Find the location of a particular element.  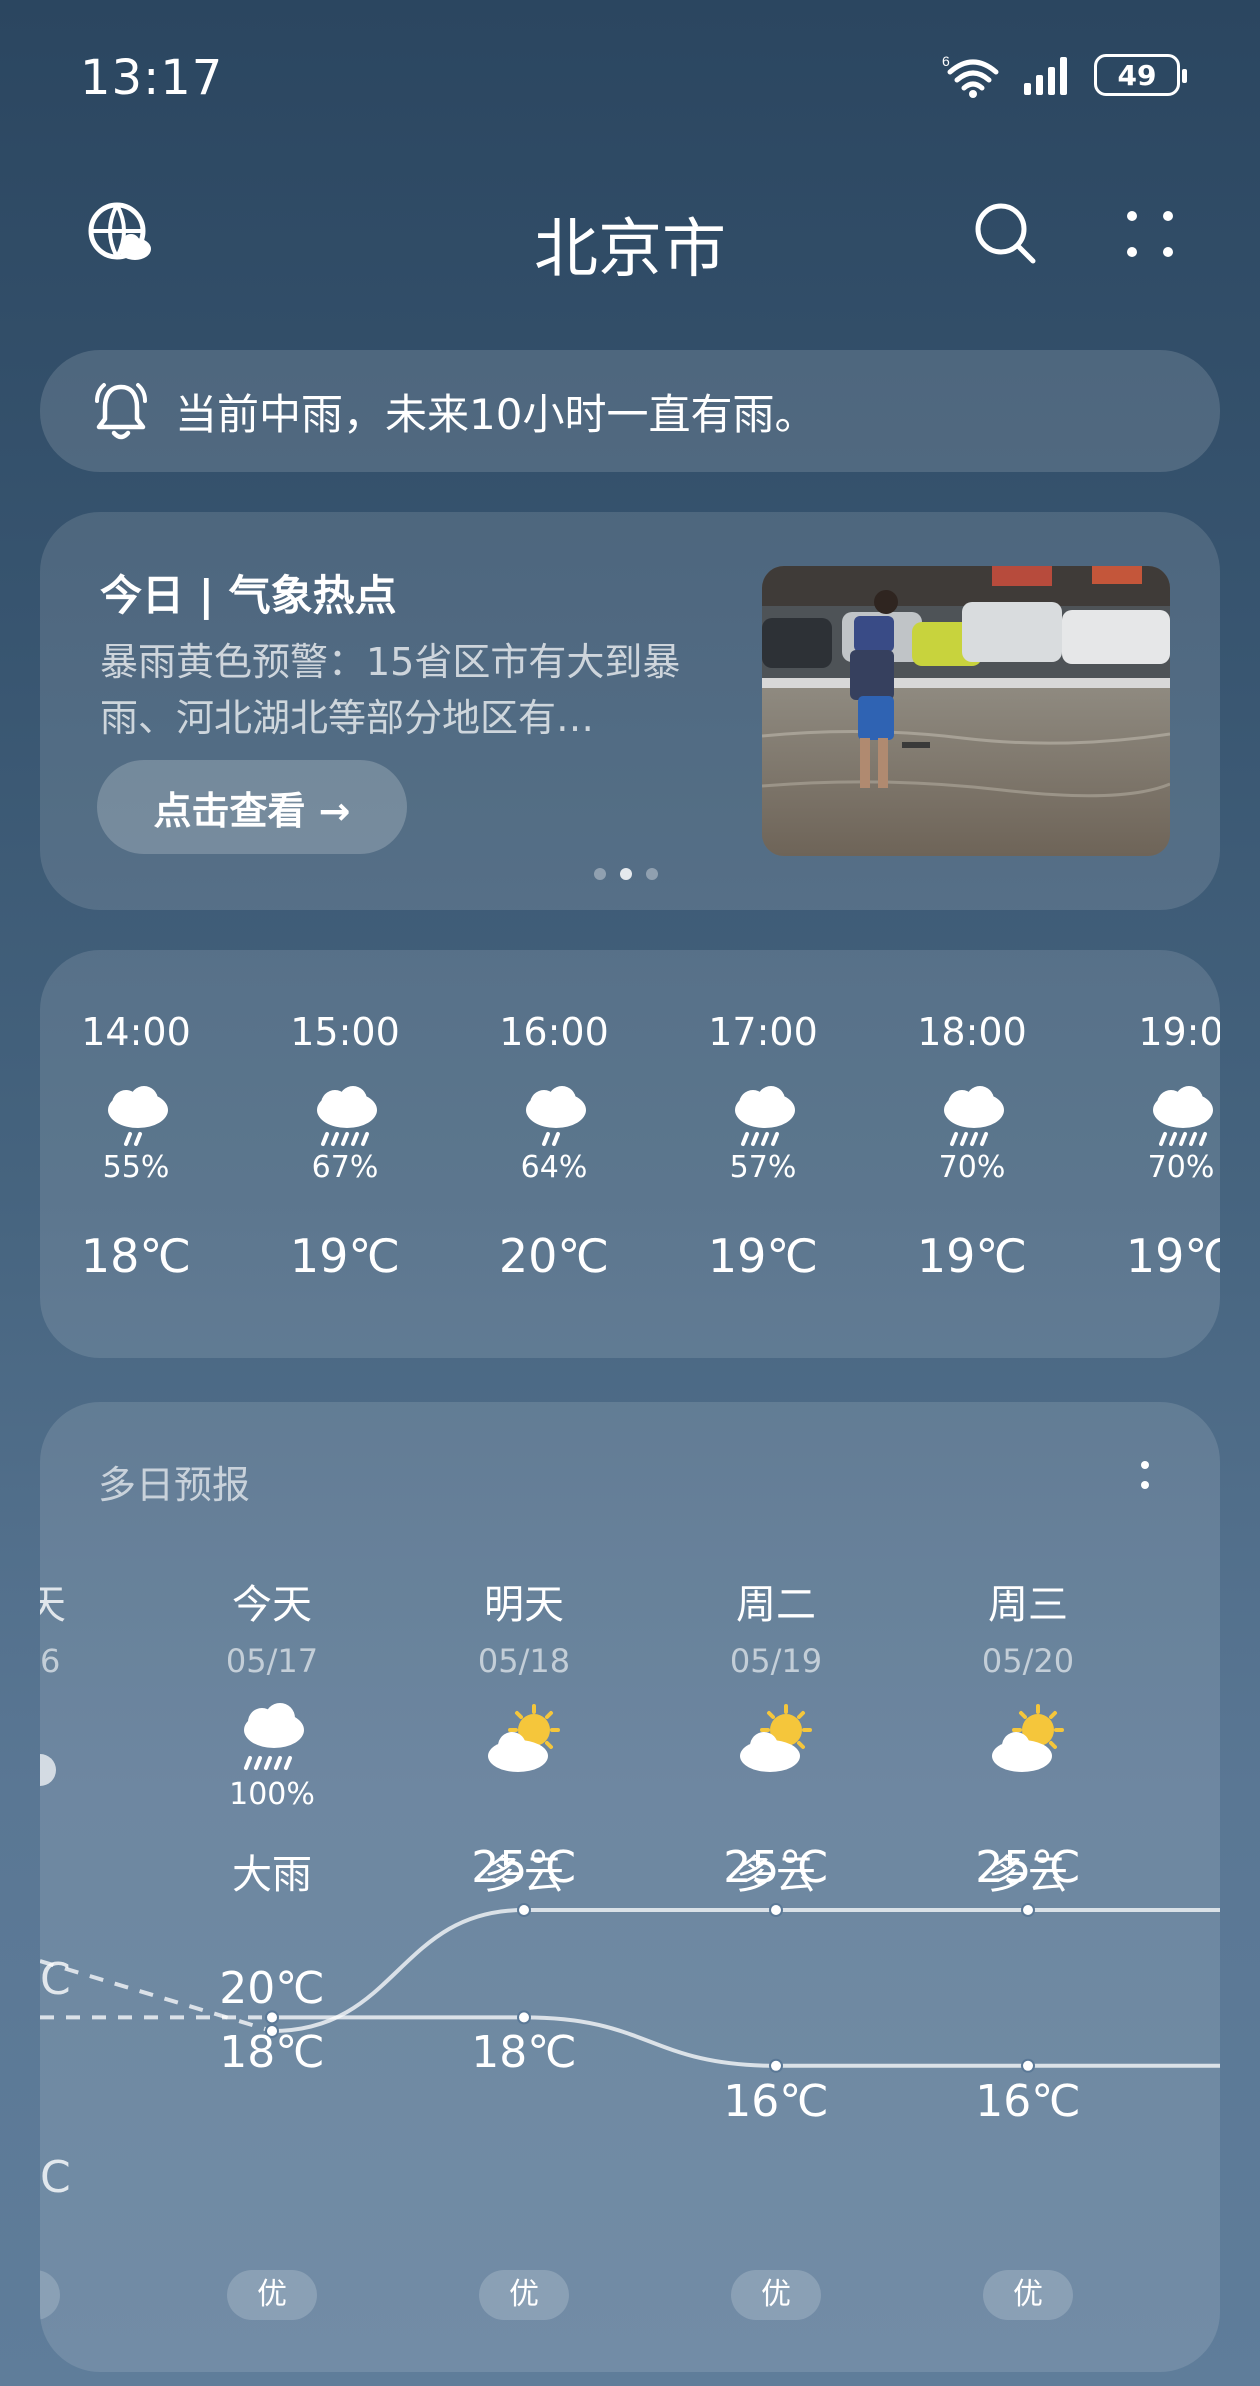

day-date: 05/20 is located at coordinates (1028, 1661).